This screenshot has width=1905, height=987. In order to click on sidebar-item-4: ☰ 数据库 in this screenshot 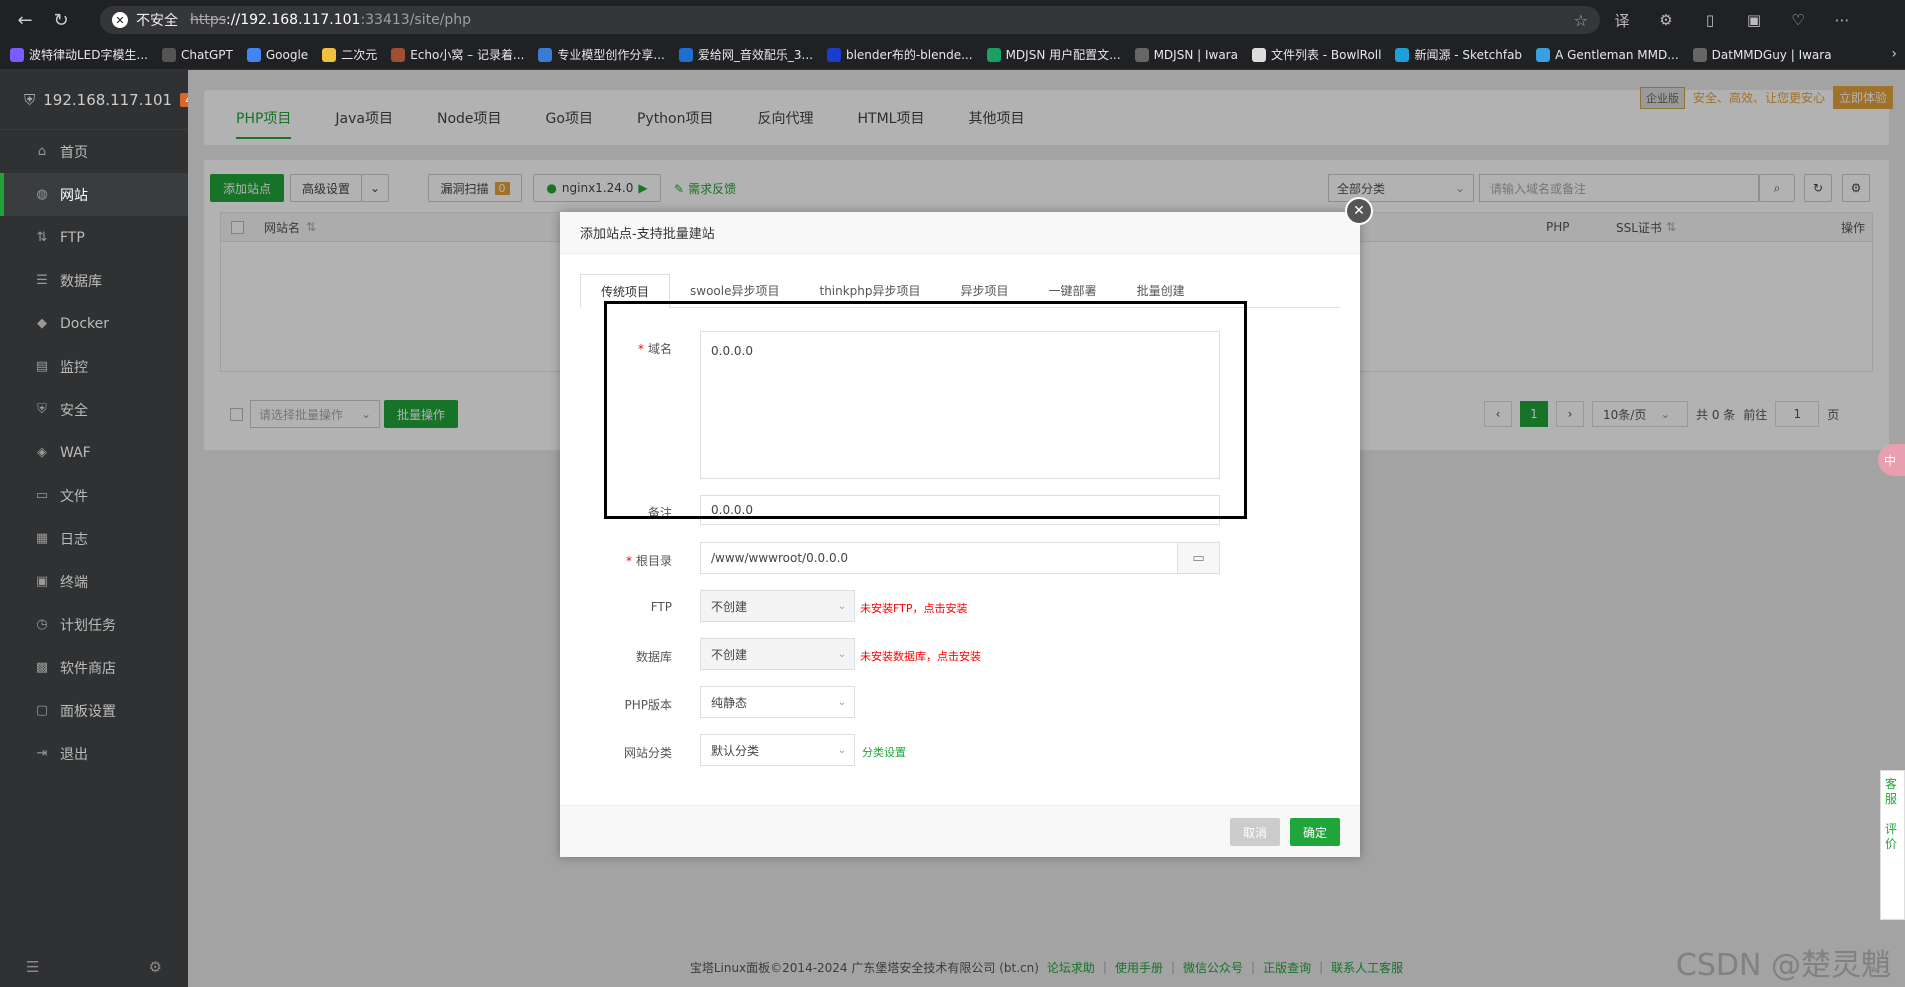, I will do `click(94, 280)`.